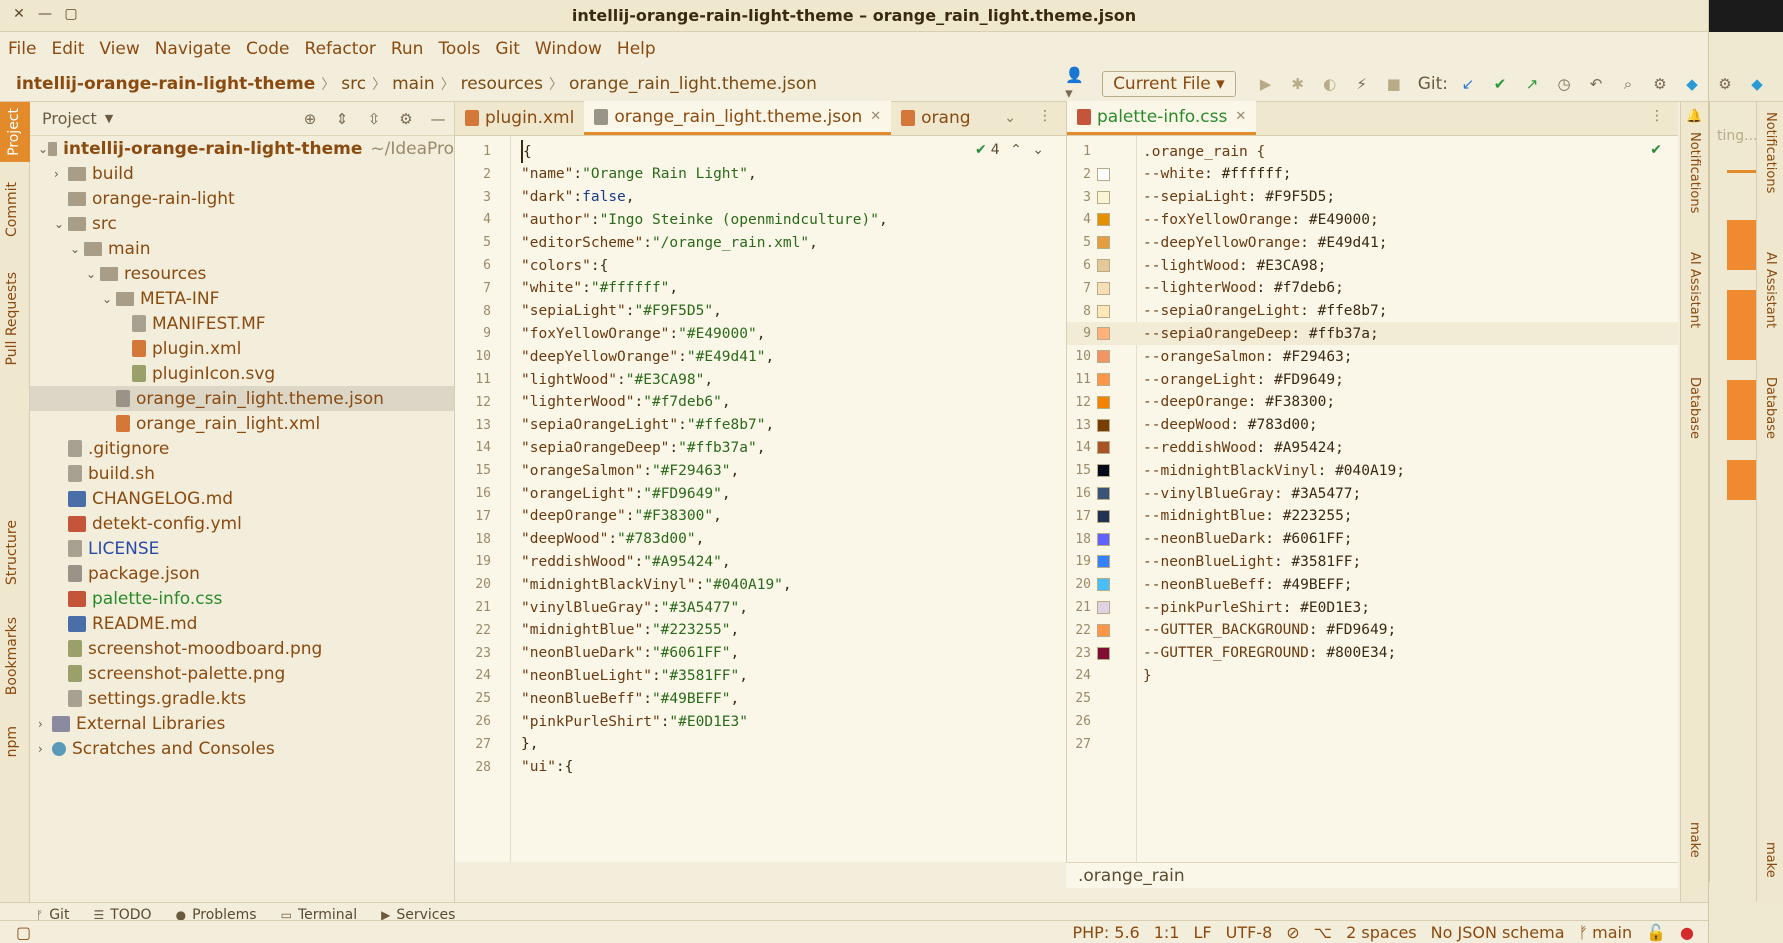  What do you see at coordinates (242, 273) in the screenshot?
I see `tree-item: ⌄ resources` at bounding box center [242, 273].